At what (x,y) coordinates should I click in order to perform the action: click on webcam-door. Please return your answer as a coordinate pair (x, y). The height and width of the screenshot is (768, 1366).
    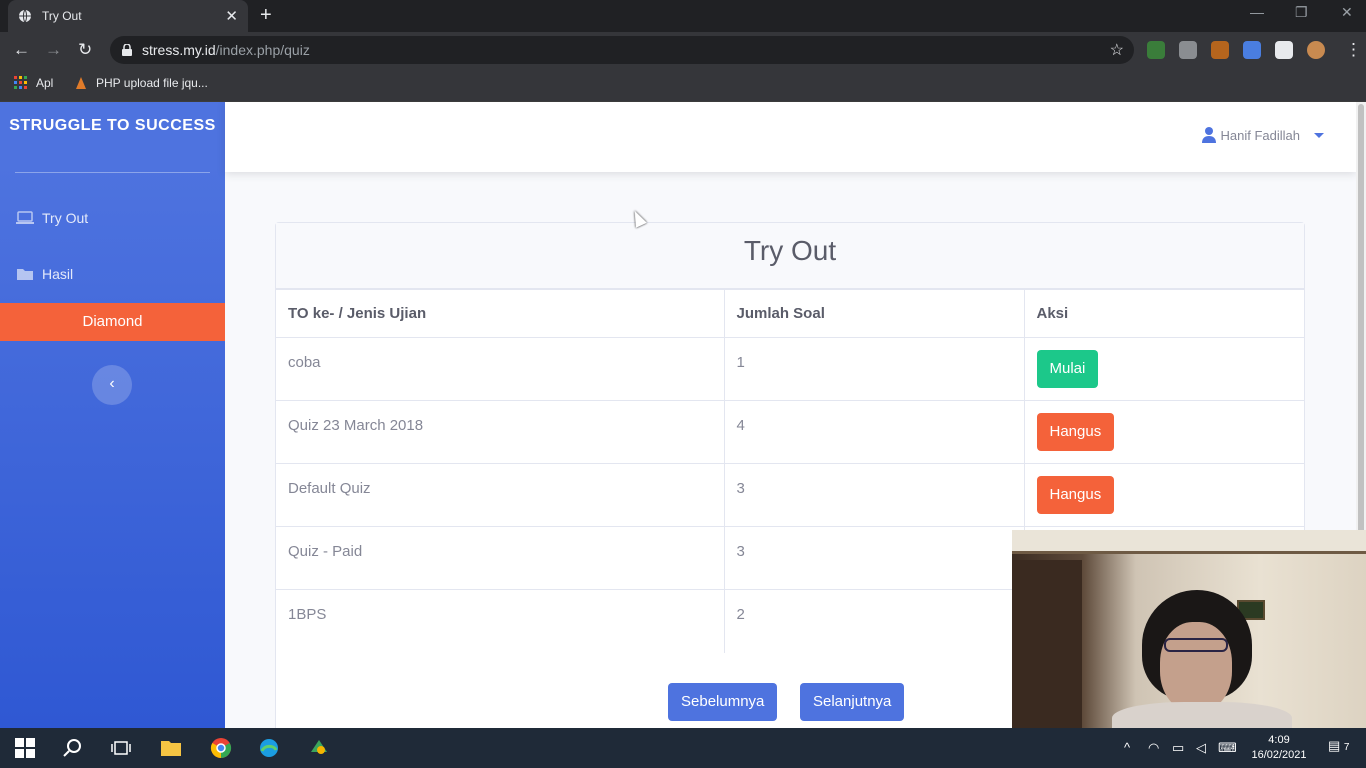
    Looking at the image, I should click on (1047, 644).